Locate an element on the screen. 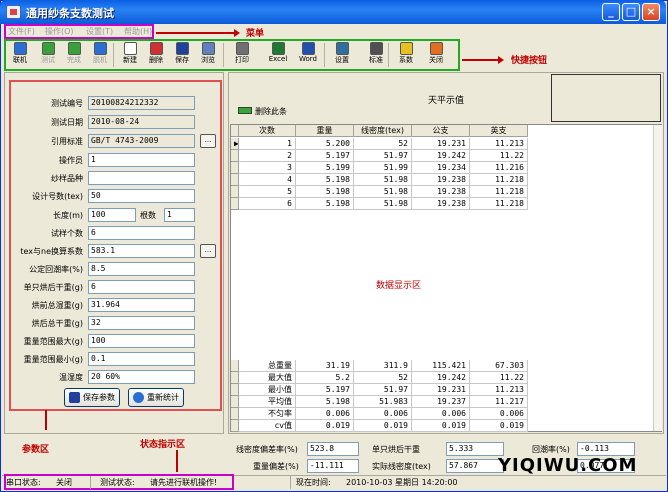 Image resolution: width=668 pixels, height=492 pixels. single-dry-field: 6 is located at coordinates (141, 287).